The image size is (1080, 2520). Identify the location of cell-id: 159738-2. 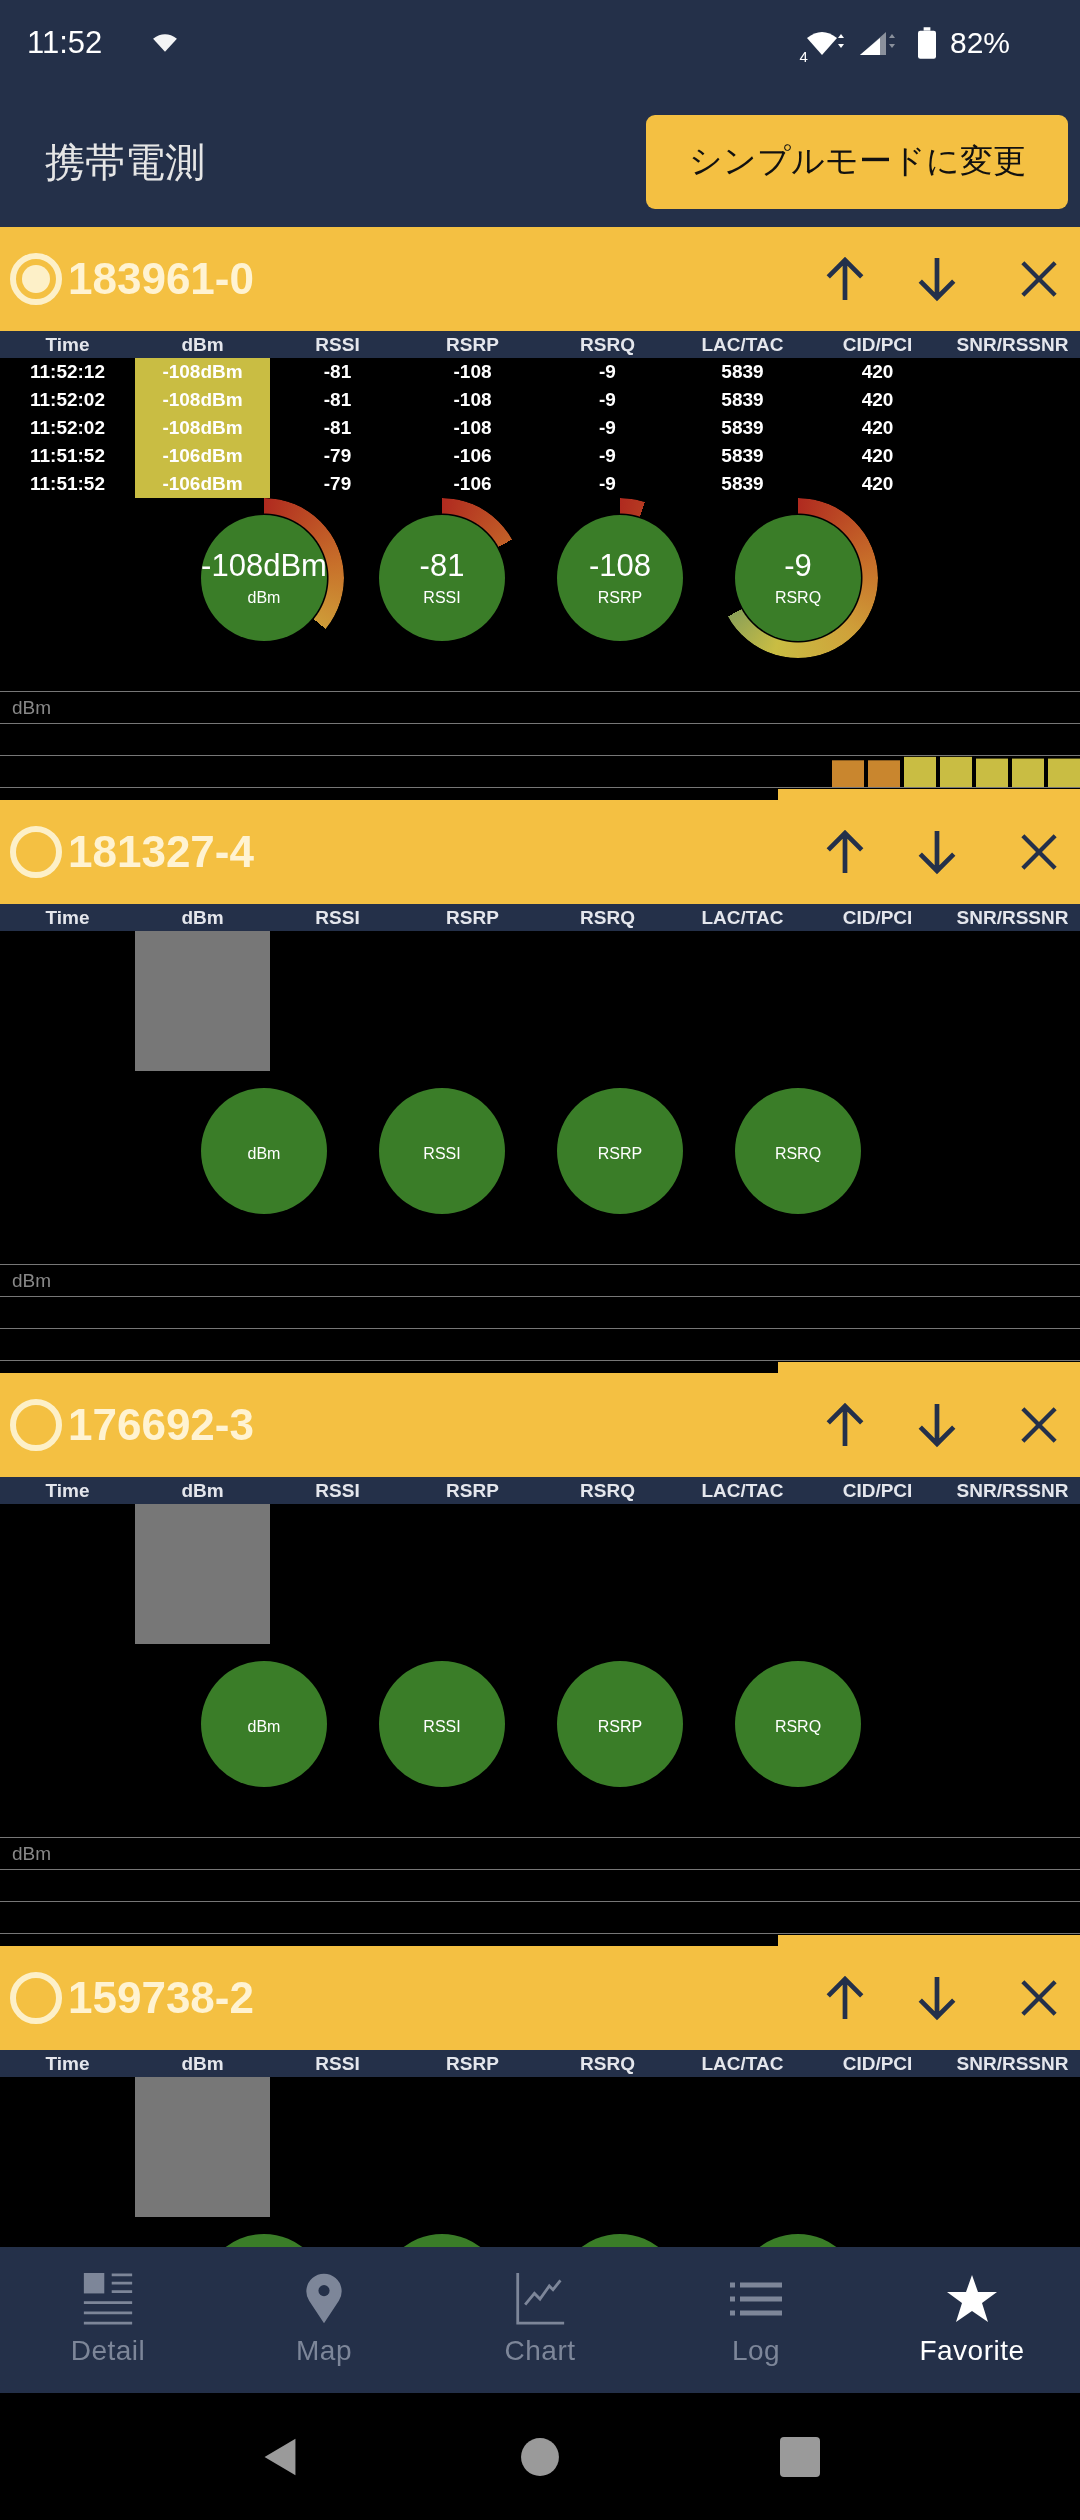
(161, 1998).